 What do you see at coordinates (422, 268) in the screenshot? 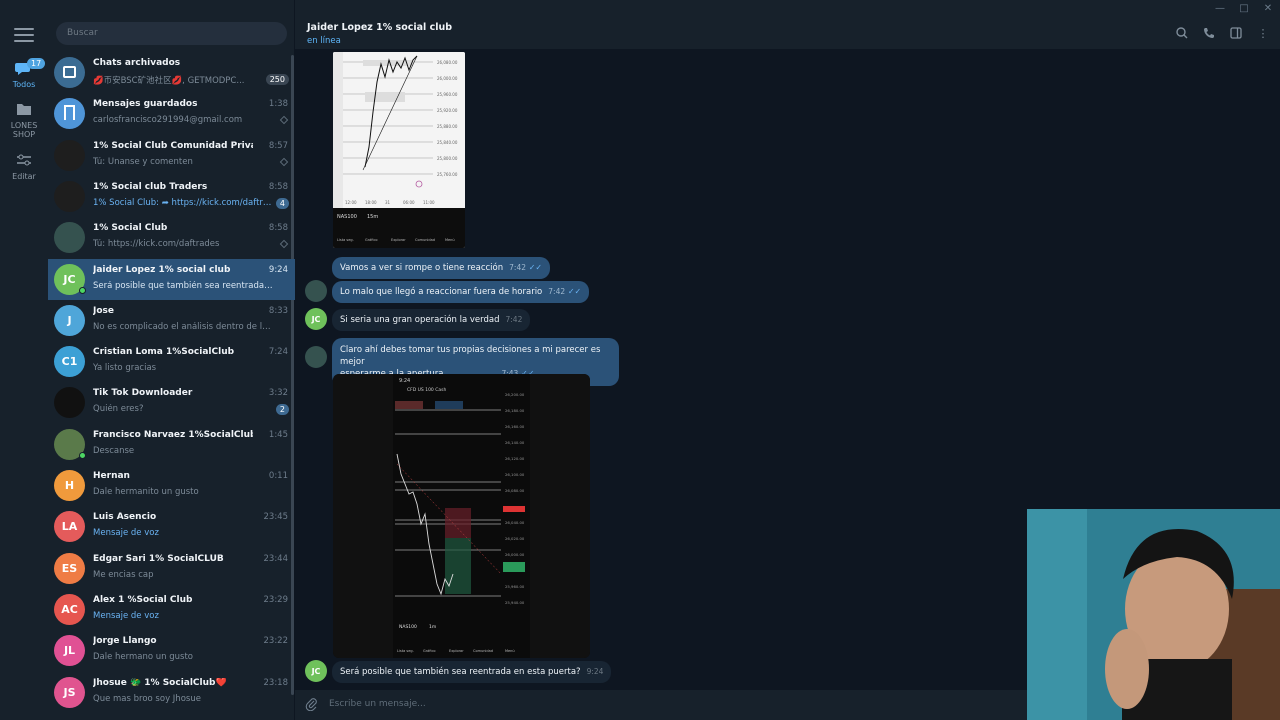
I see `message-text: Vamos a ver si rompe o tiene reacción` at bounding box center [422, 268].